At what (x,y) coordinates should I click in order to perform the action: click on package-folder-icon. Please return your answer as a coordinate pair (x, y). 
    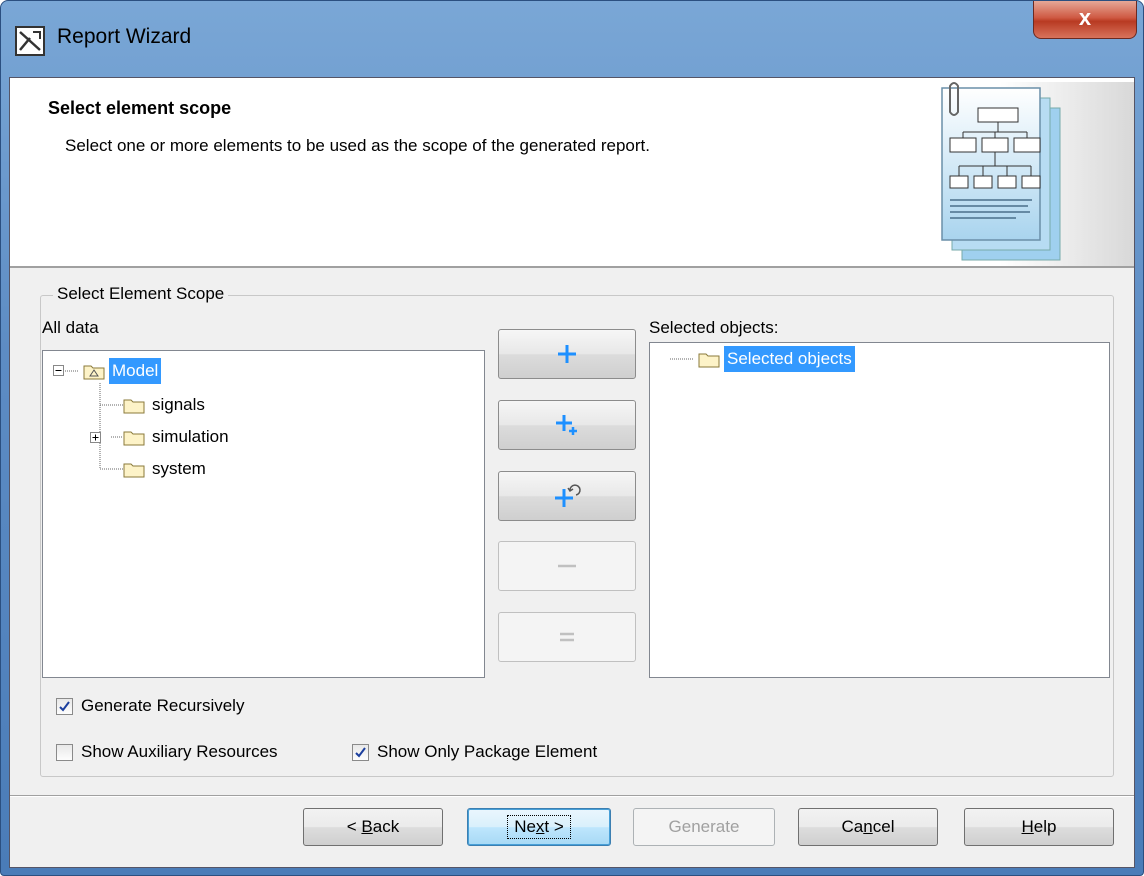
    Looking at the image, I should click on (94, 372).